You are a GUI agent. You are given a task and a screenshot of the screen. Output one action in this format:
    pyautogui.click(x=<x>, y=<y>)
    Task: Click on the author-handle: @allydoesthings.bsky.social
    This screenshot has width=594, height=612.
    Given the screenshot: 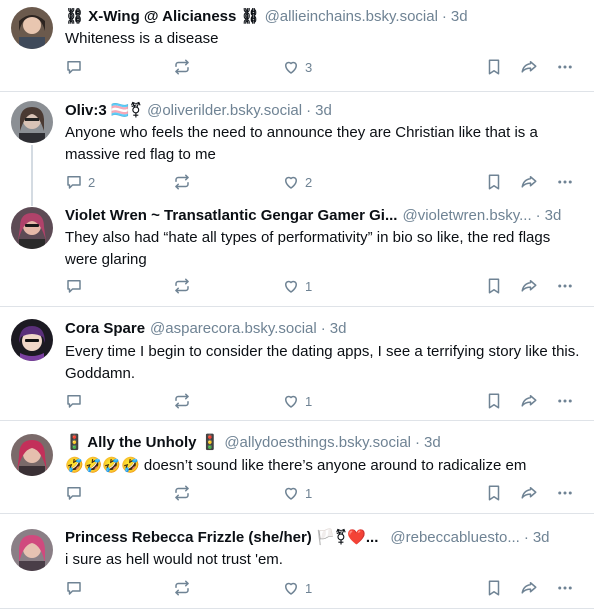 What is the action you would take?
    pyautogui.click(x=317, y=443)
    